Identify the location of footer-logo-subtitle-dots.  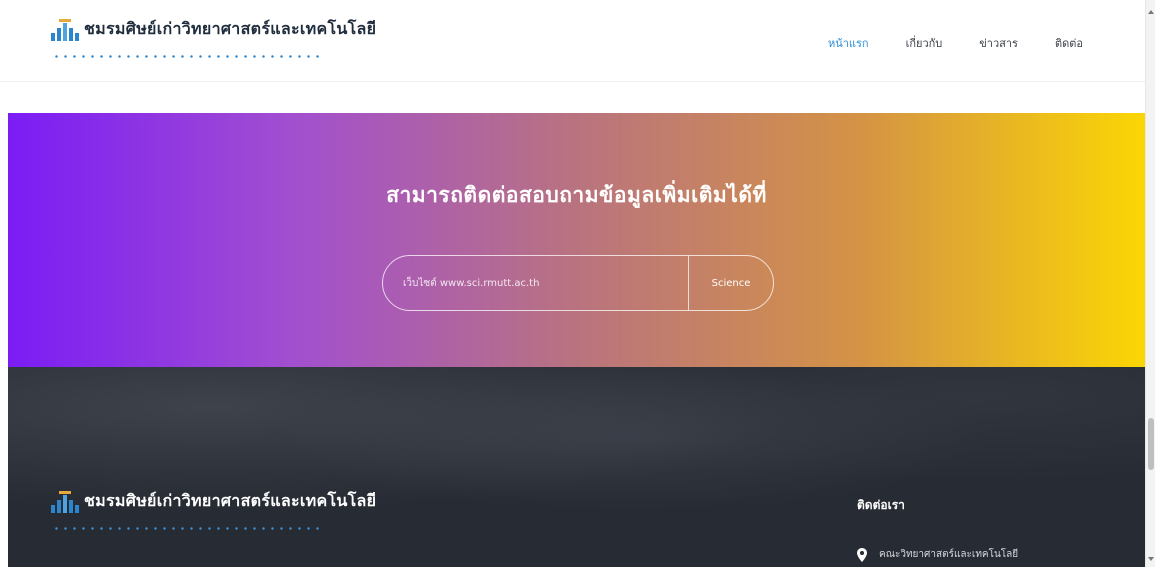
(187, 528).